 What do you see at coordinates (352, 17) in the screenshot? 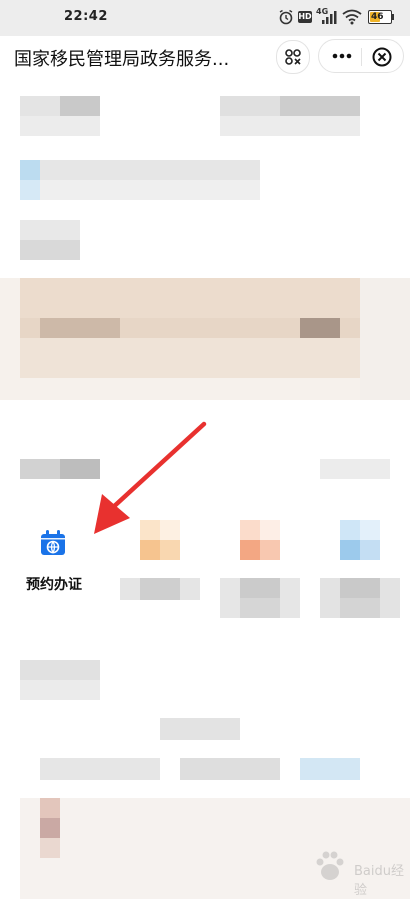
I see `wifi-icon` at bounding box center [352, 17].